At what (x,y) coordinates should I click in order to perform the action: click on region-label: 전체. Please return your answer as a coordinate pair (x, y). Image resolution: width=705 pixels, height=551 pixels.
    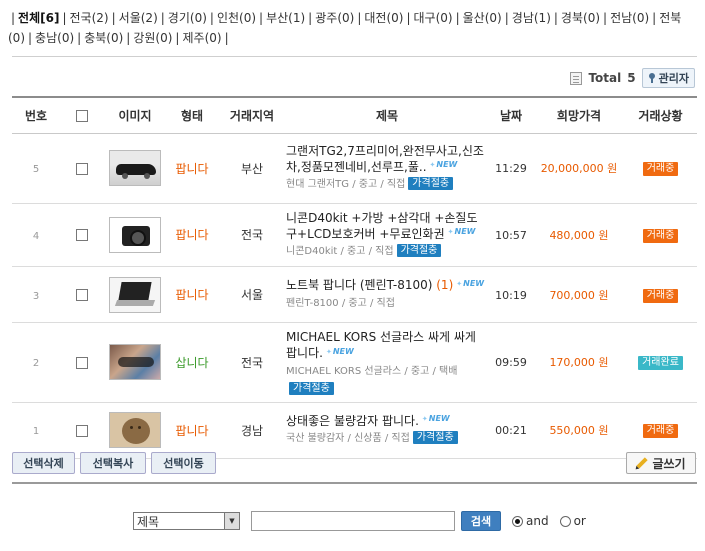
    Looking at the image, I should click on (29, 18).